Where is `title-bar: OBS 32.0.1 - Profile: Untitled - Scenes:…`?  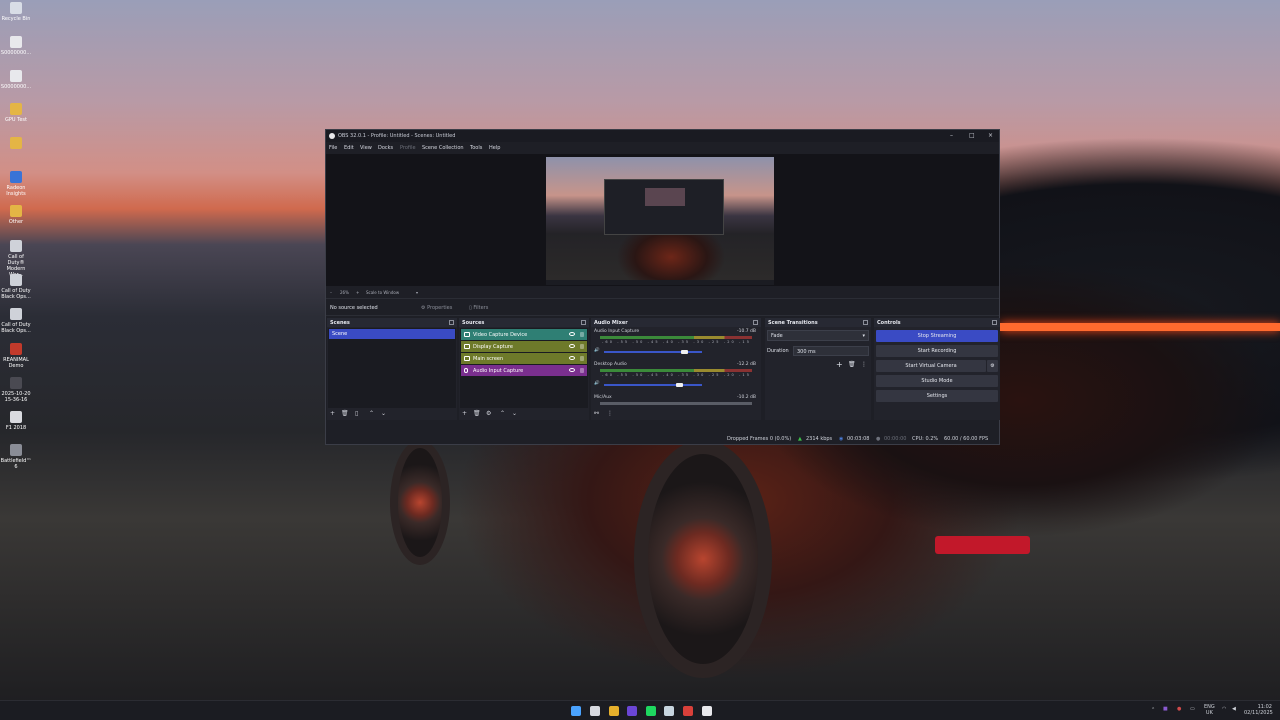
title-bar: OBS 32.0.1 - Profile: Untitled - Scenes:… is located at coordinates (662, 136).